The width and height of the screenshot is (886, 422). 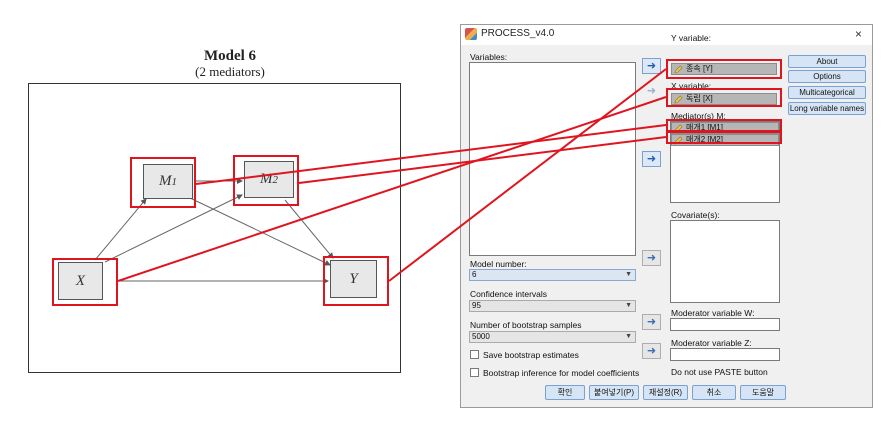 I want to click on moderator-w-label: Moderator variable W:, so click(x=713, y=313).